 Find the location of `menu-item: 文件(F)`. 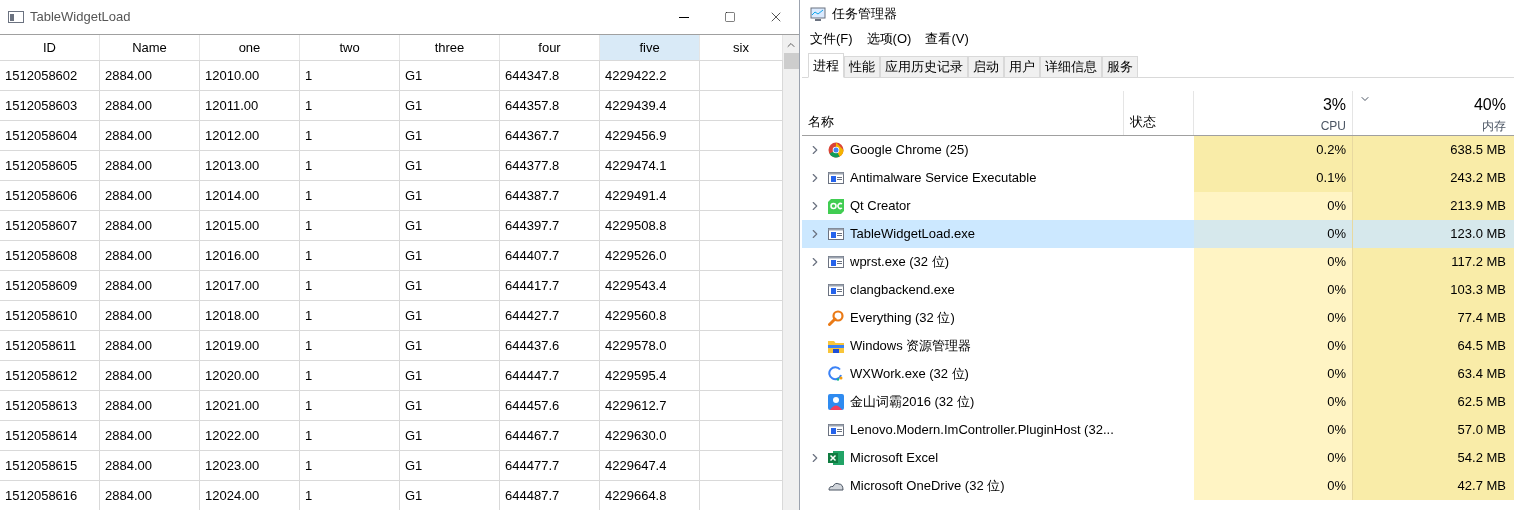

menu-item: 文件(F) is located at coordinates (831, 39).